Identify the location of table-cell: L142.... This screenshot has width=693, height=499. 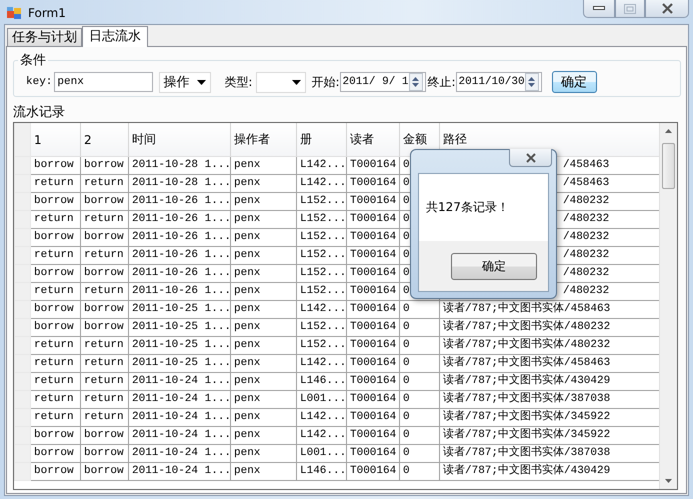
(323, 309).